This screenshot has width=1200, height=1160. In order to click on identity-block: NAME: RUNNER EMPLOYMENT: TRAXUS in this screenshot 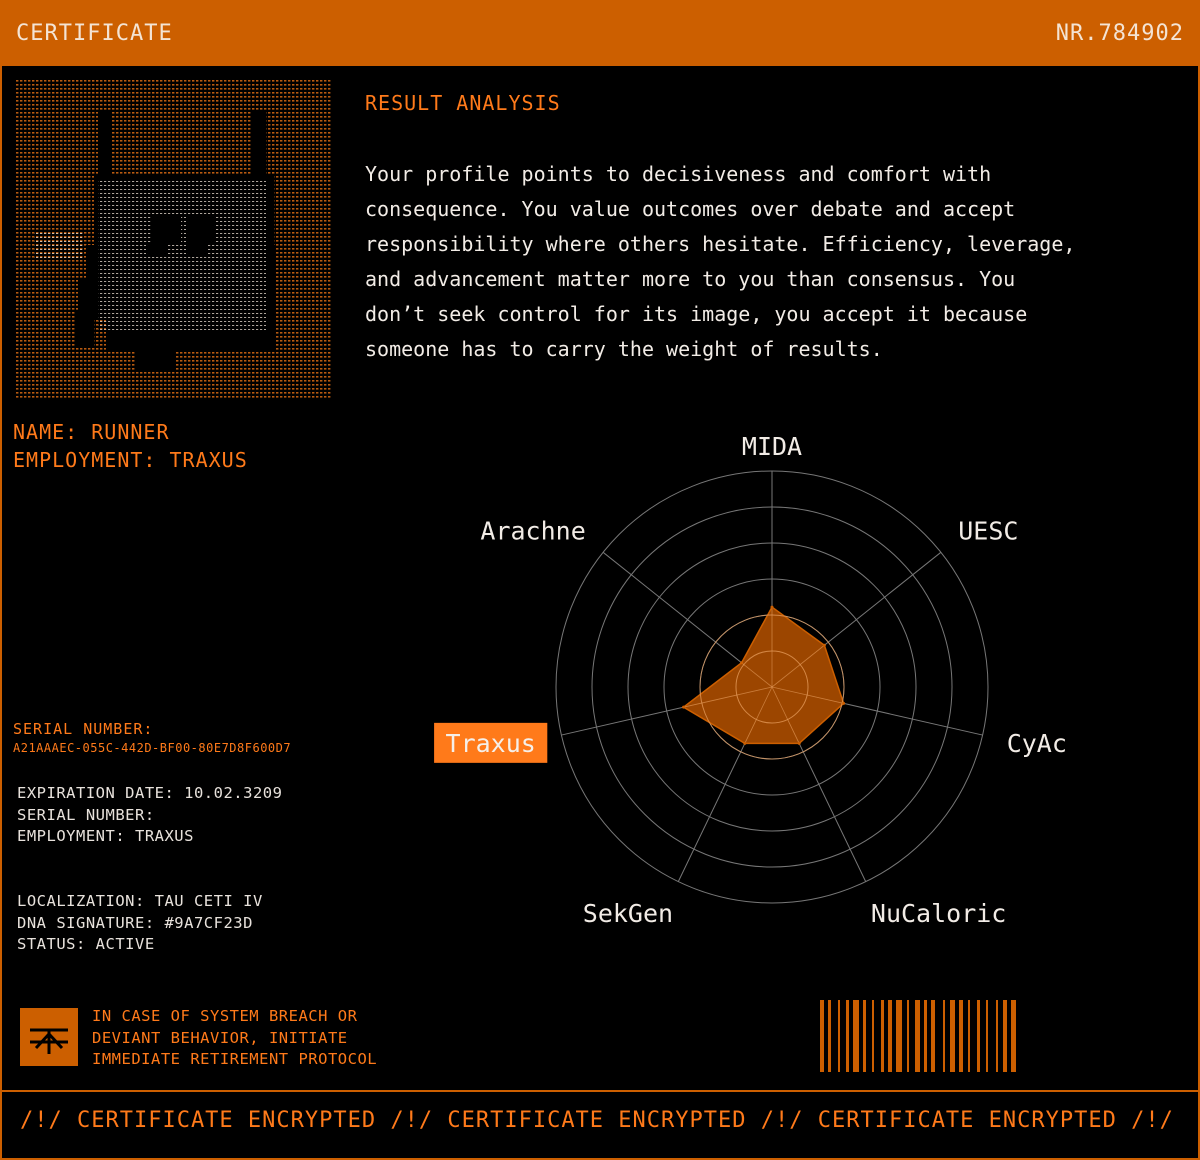, I will do `click(130, 446)`.